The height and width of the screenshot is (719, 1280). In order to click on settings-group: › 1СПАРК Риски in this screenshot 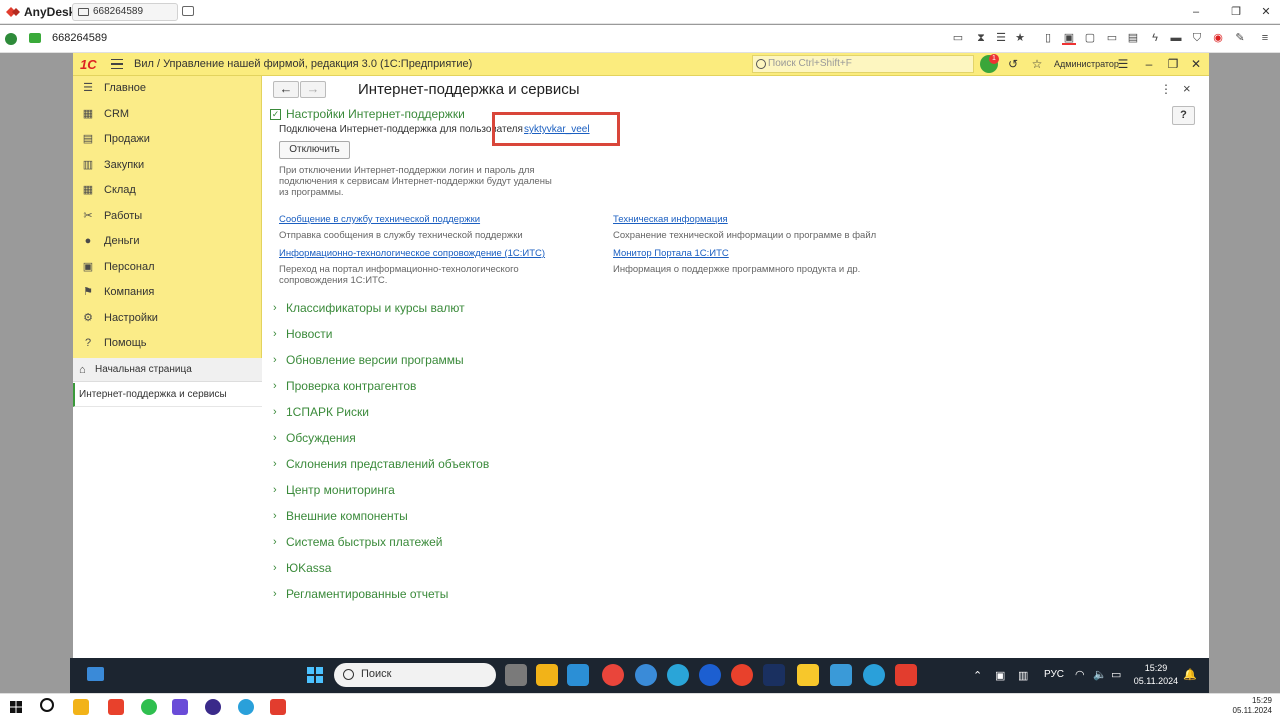, I will do `click(473, 414)`.